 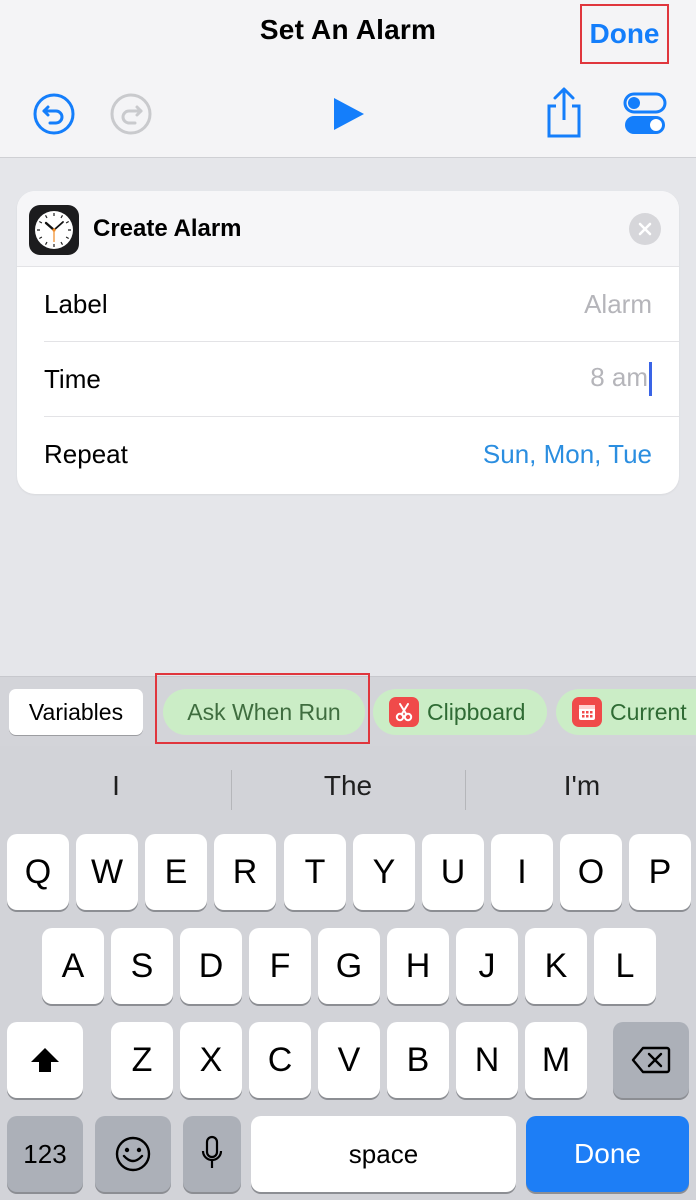 I want to click on key-m: M, so click(x=556, y=1060).